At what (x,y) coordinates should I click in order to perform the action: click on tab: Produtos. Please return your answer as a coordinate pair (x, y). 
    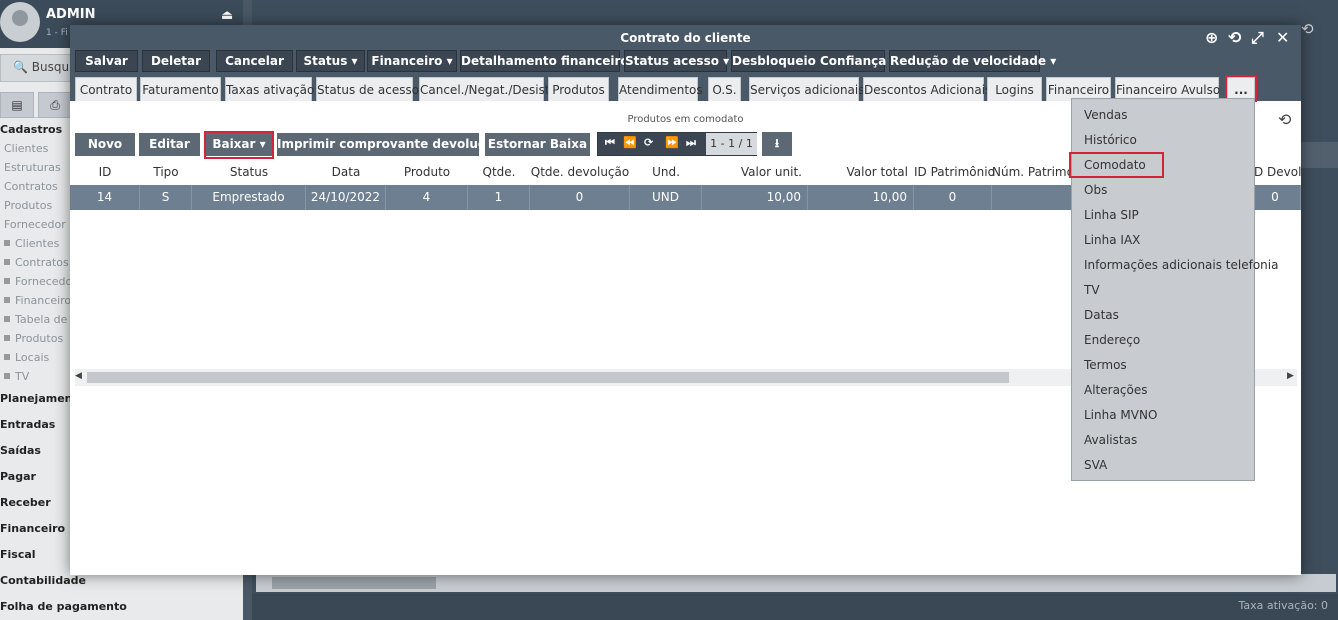
    Looking at the image, I should click on (578, 89).